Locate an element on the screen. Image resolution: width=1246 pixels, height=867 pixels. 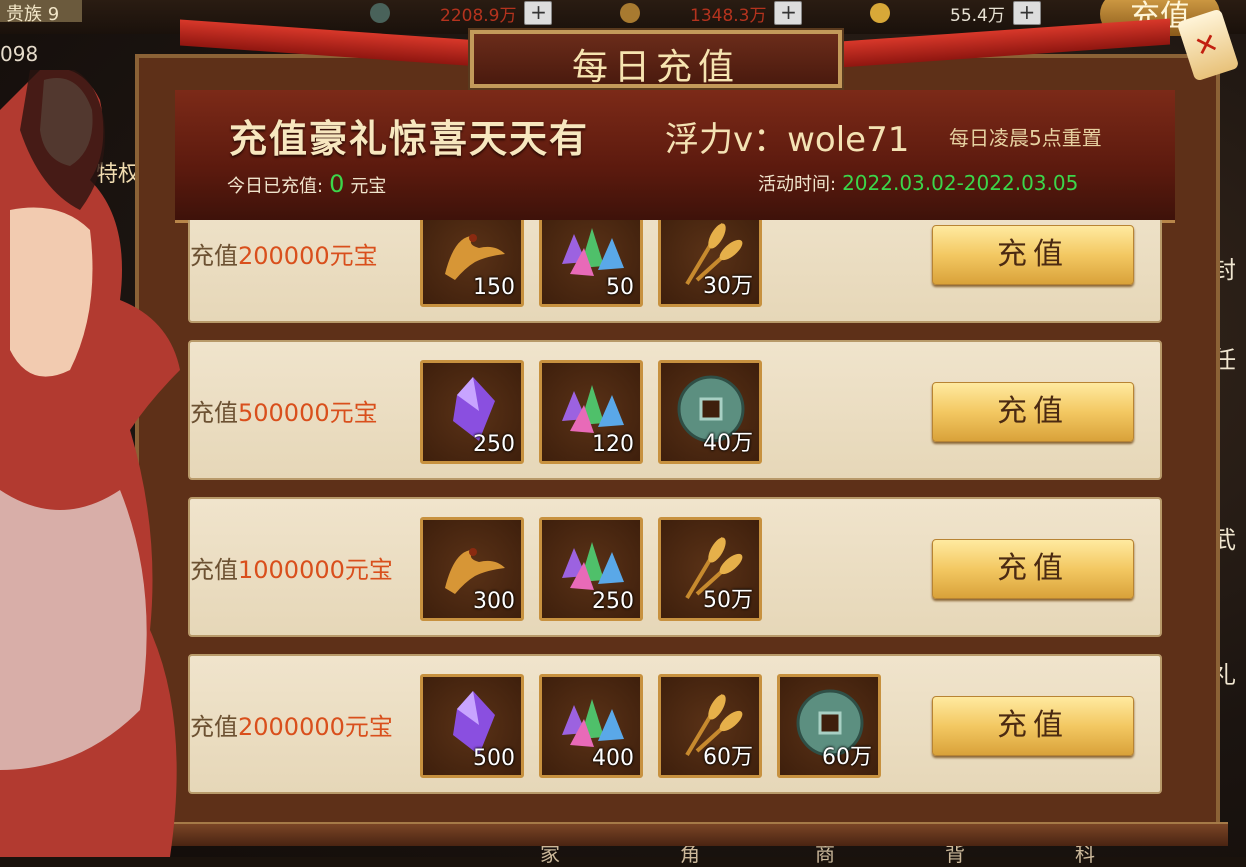
copper-resource: 2208.9万 + is located at coordinates (461, 13).